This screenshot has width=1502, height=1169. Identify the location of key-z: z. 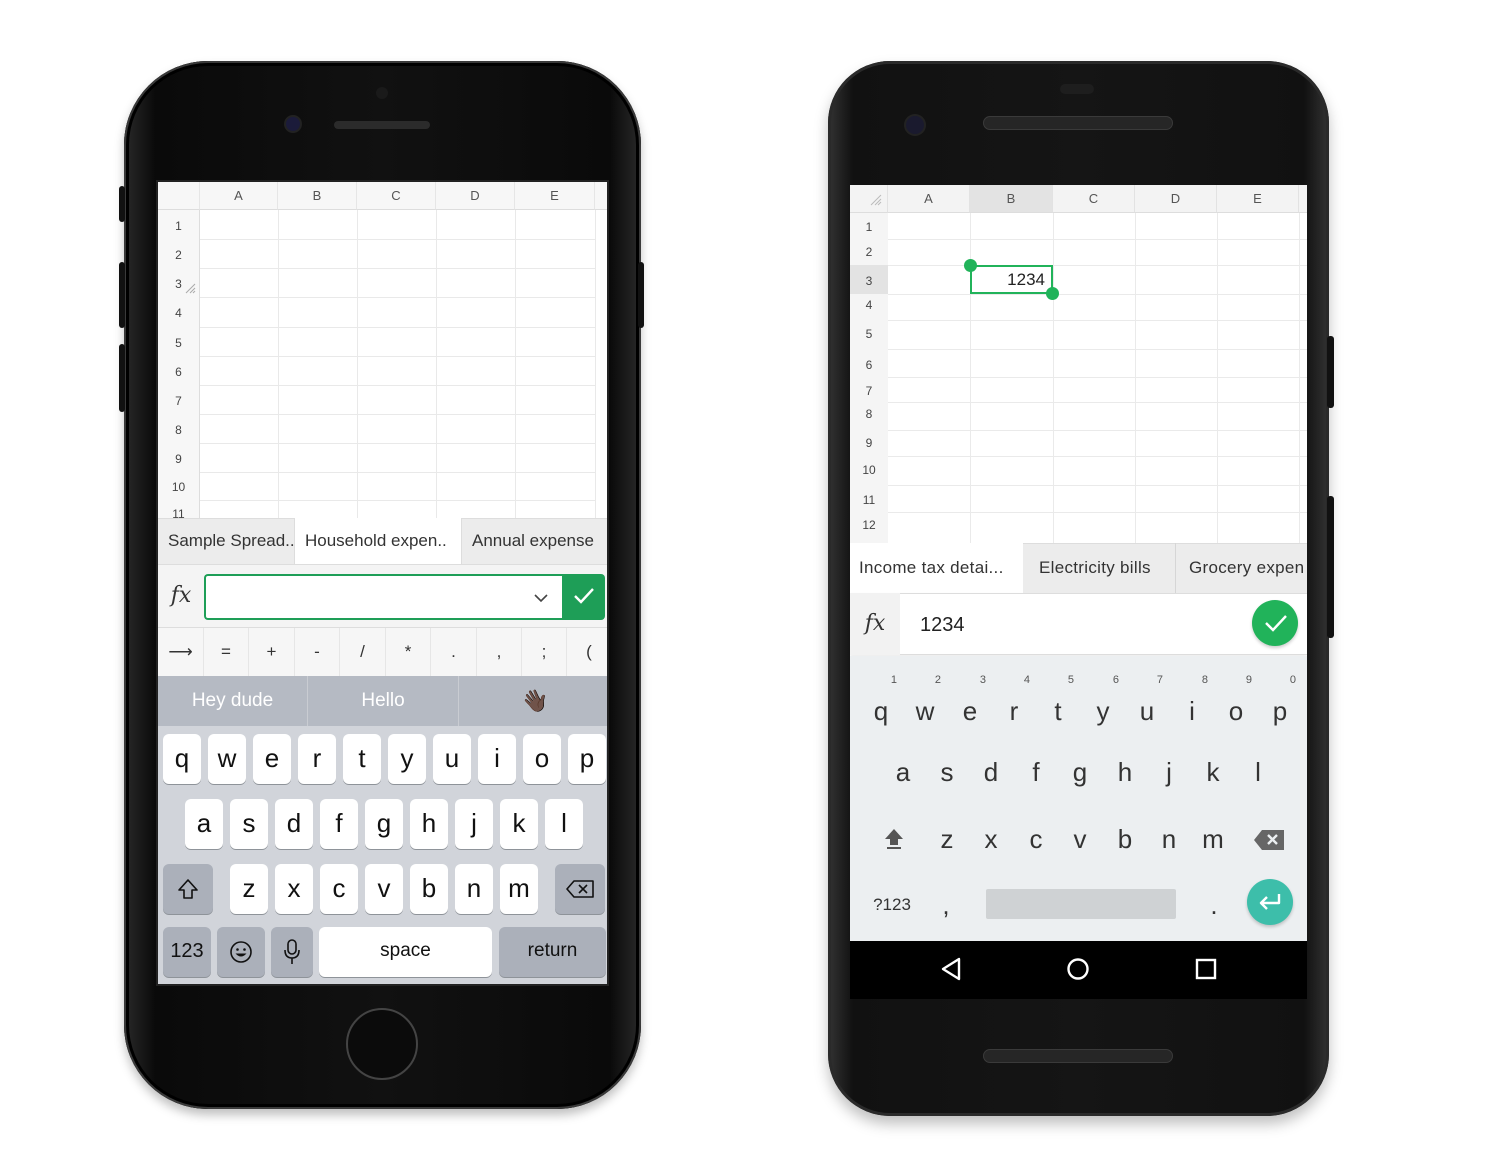
(249, 889).